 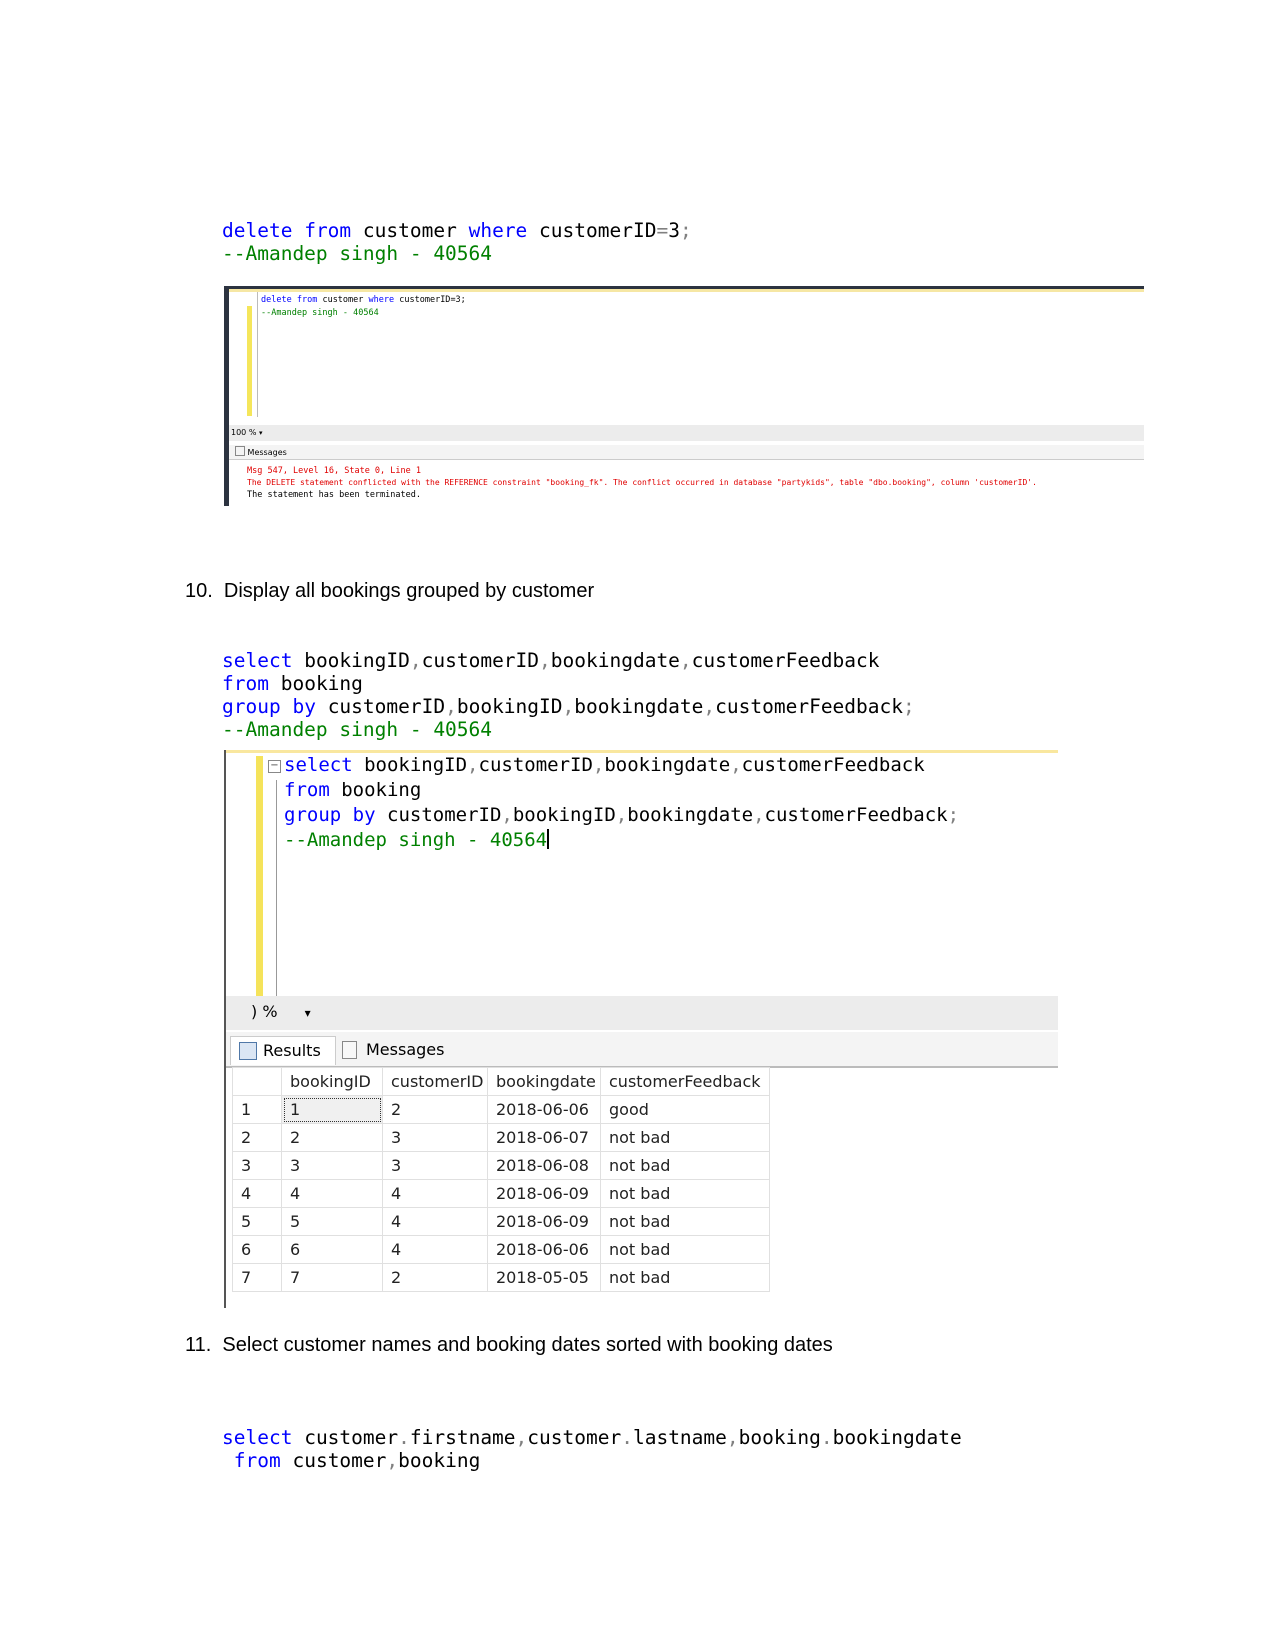 I want to click on table-row: 1 1 2 2018-06-06 good, so click(x=501, y=1109).